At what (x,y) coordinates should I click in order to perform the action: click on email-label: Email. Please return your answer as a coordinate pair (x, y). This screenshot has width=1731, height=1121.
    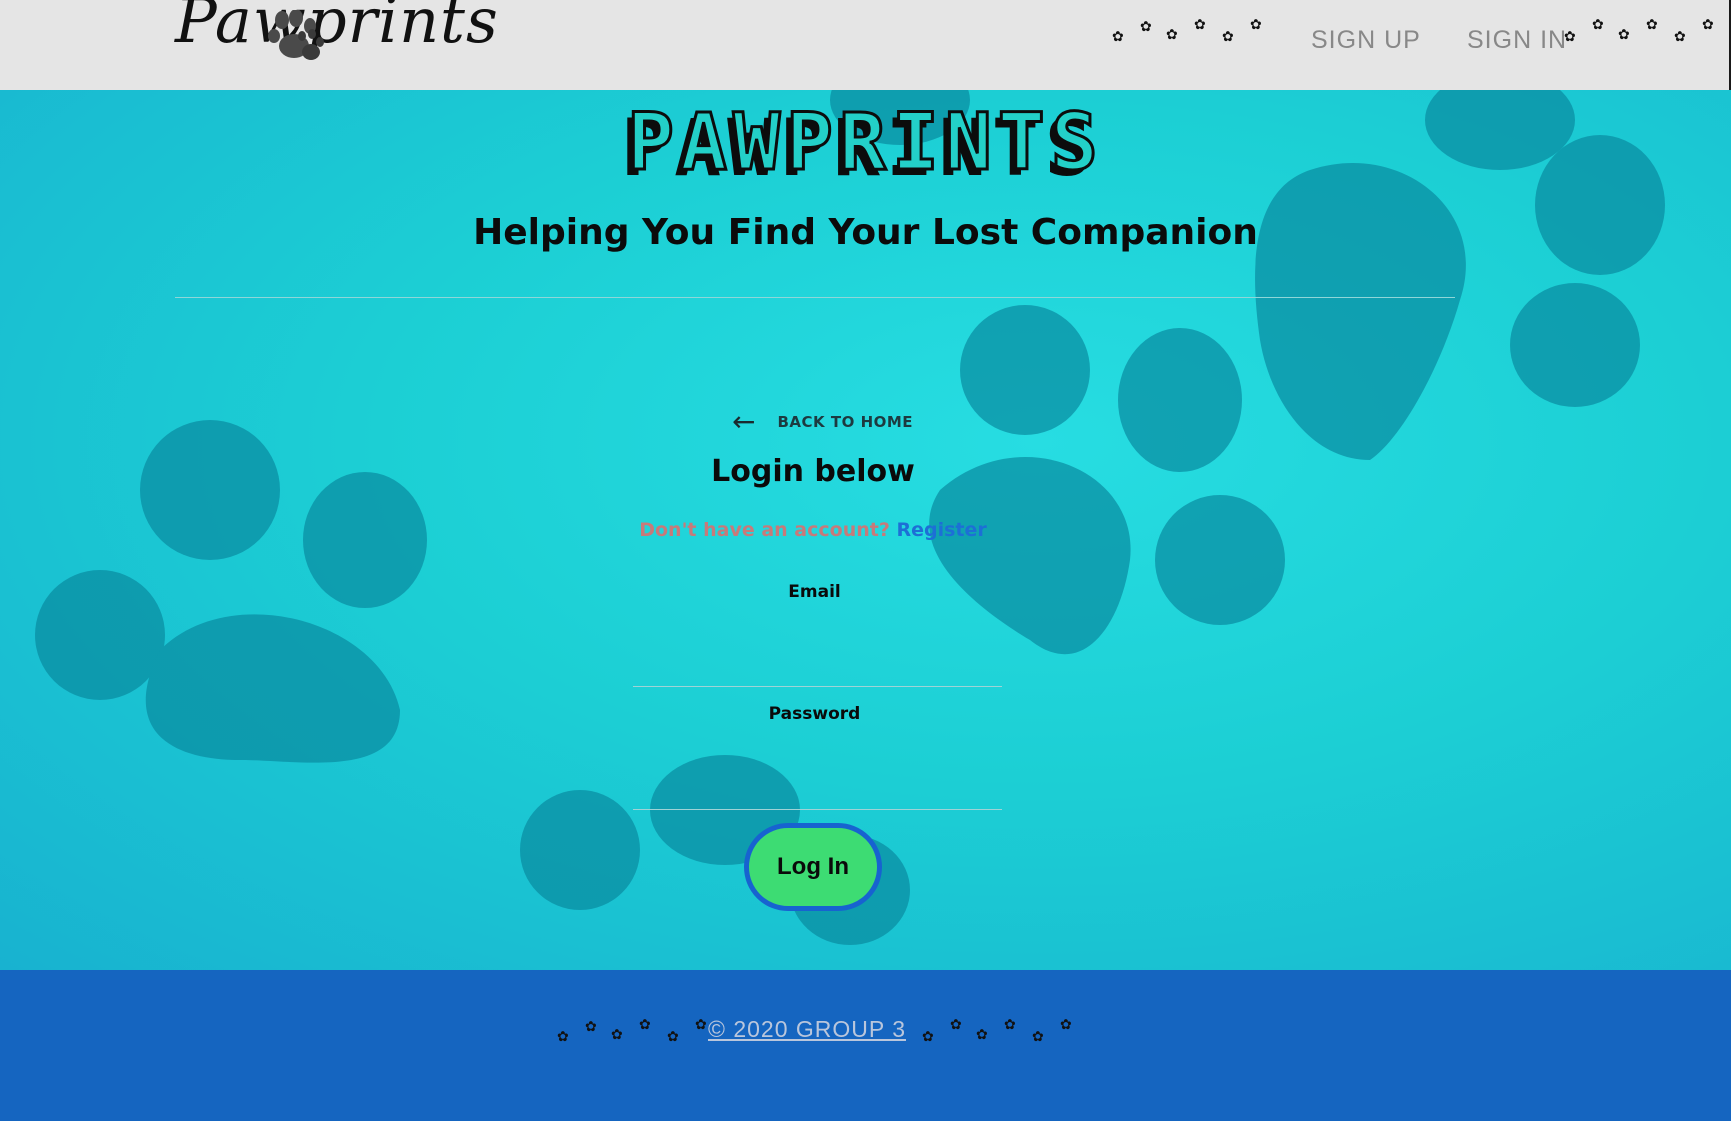
    Looking at the image, I should click on (814, 592).